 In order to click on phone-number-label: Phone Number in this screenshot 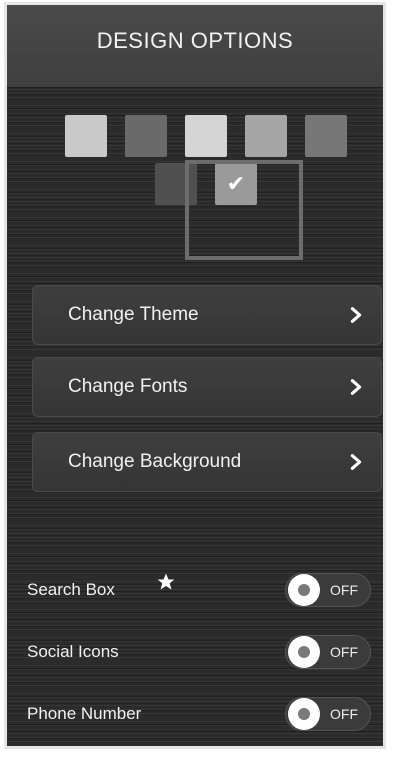, I will do `click(84, 713)`.